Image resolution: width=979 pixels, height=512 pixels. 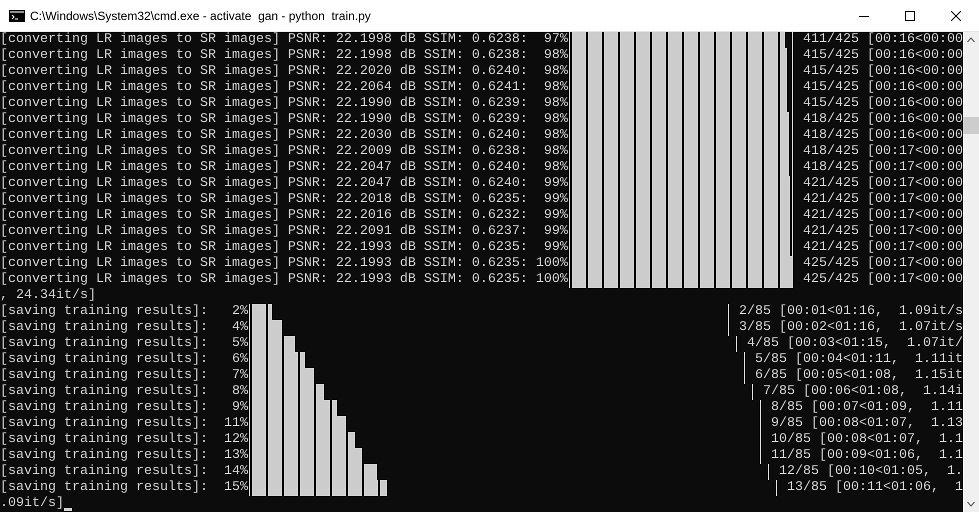 I want to click on progress-count: 6/85 [00:05<01:08, 1.15it, so click(x=859, y=376).